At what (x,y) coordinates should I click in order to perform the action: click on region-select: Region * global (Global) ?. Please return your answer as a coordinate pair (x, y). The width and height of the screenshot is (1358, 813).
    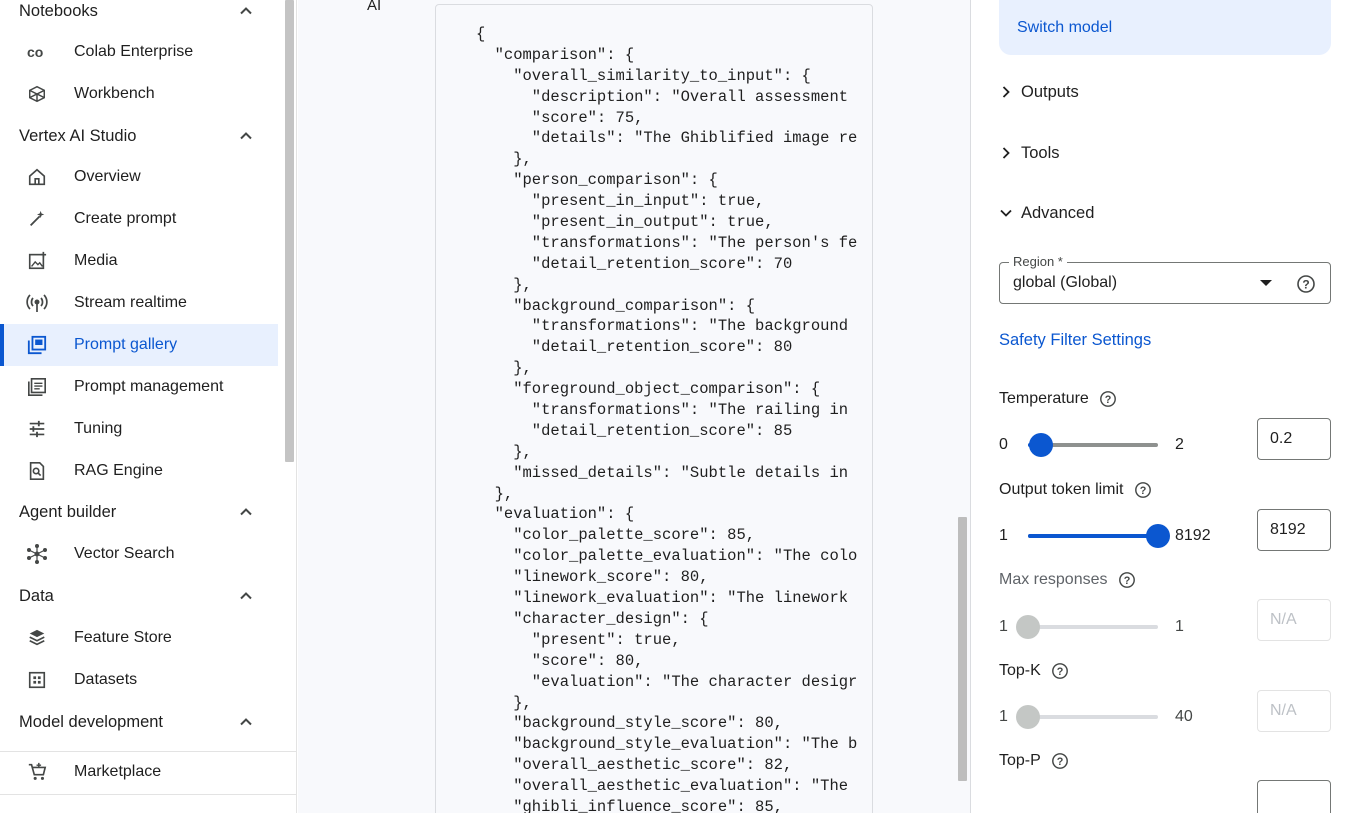
    Looking at the image, I should click on (1165, 279).